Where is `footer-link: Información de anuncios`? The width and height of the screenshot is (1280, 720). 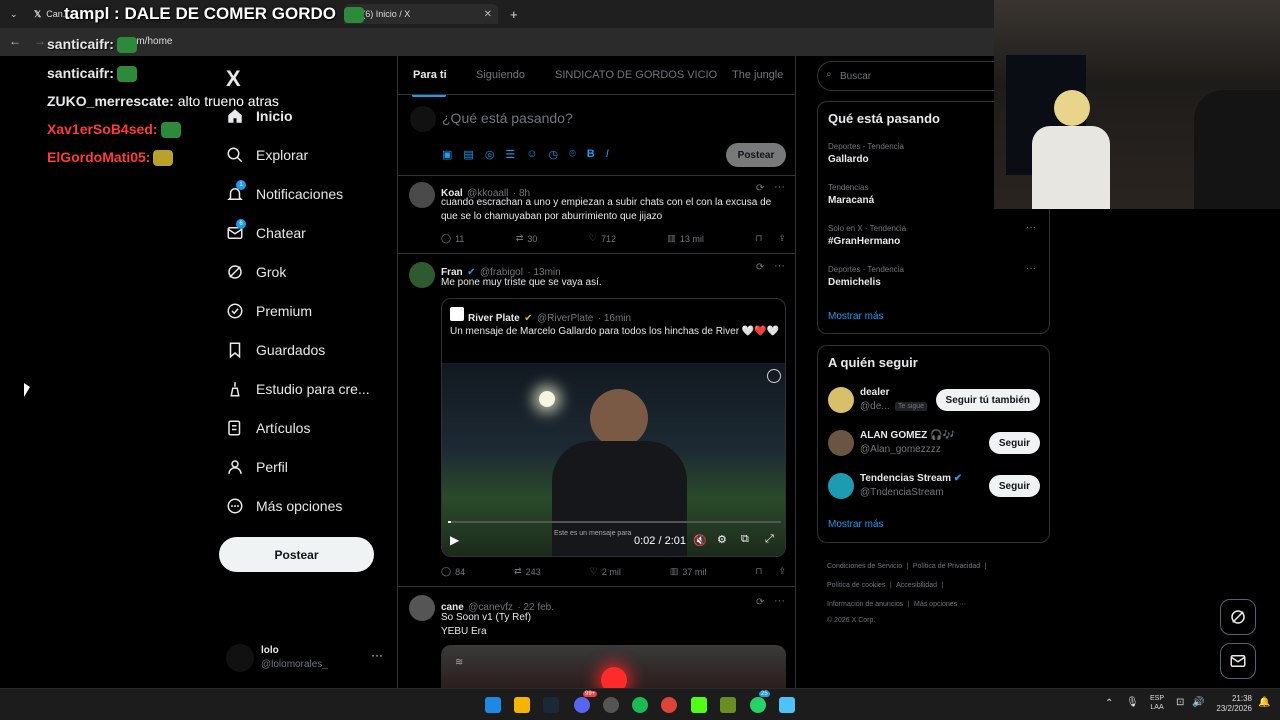
footer-link: Información de anuncios is located at coordinates (865, 604).